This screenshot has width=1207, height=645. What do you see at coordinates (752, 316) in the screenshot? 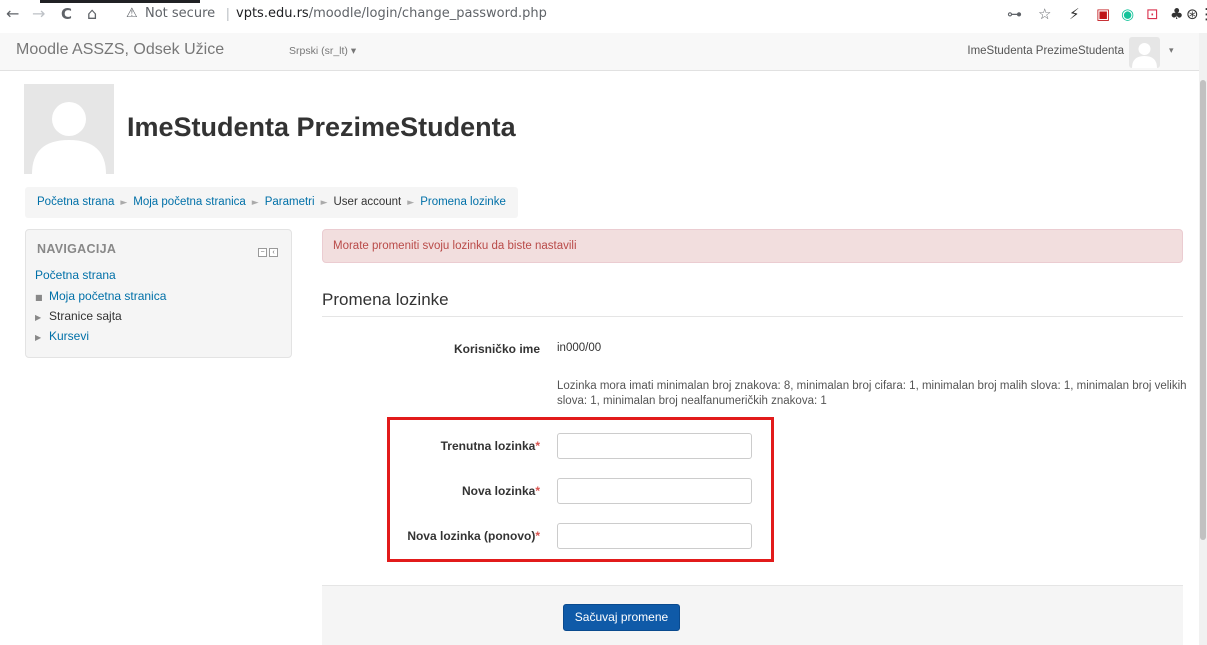
I see `legend-divider` at bounding box center [752, 316].